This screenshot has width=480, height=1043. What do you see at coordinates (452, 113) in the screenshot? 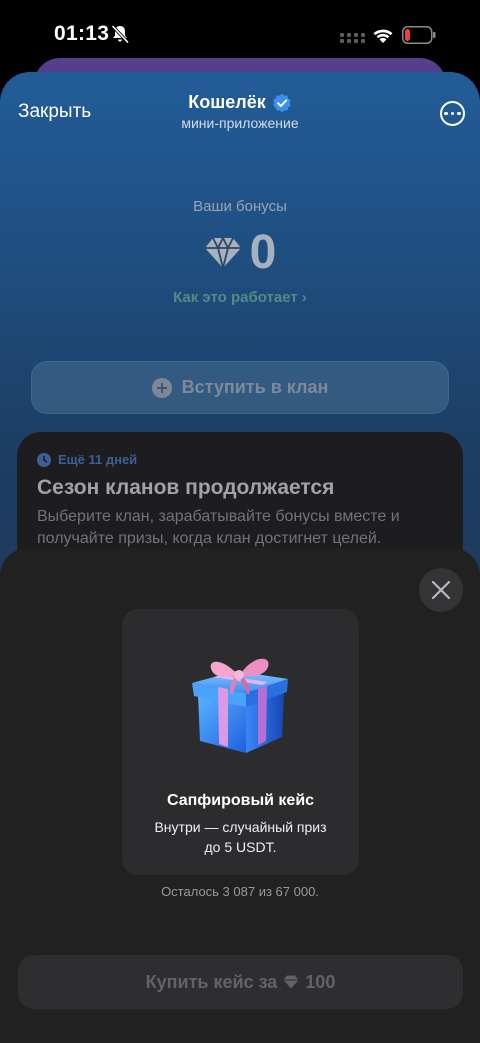
I see `more-options-button` at bounding box center [452, 113].